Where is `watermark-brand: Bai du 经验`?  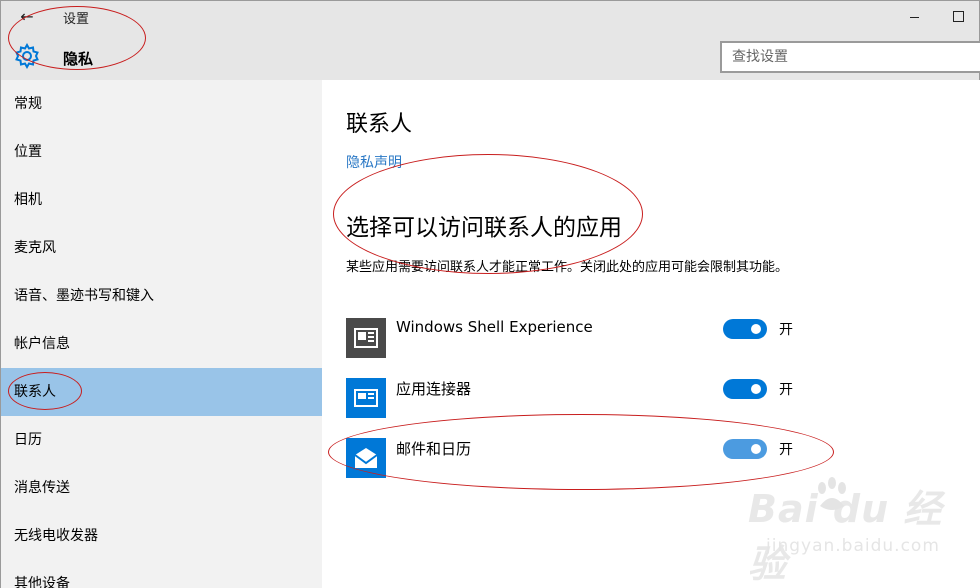
watermark-brand: Bai du 经验 is located at coordinates (845, 536).